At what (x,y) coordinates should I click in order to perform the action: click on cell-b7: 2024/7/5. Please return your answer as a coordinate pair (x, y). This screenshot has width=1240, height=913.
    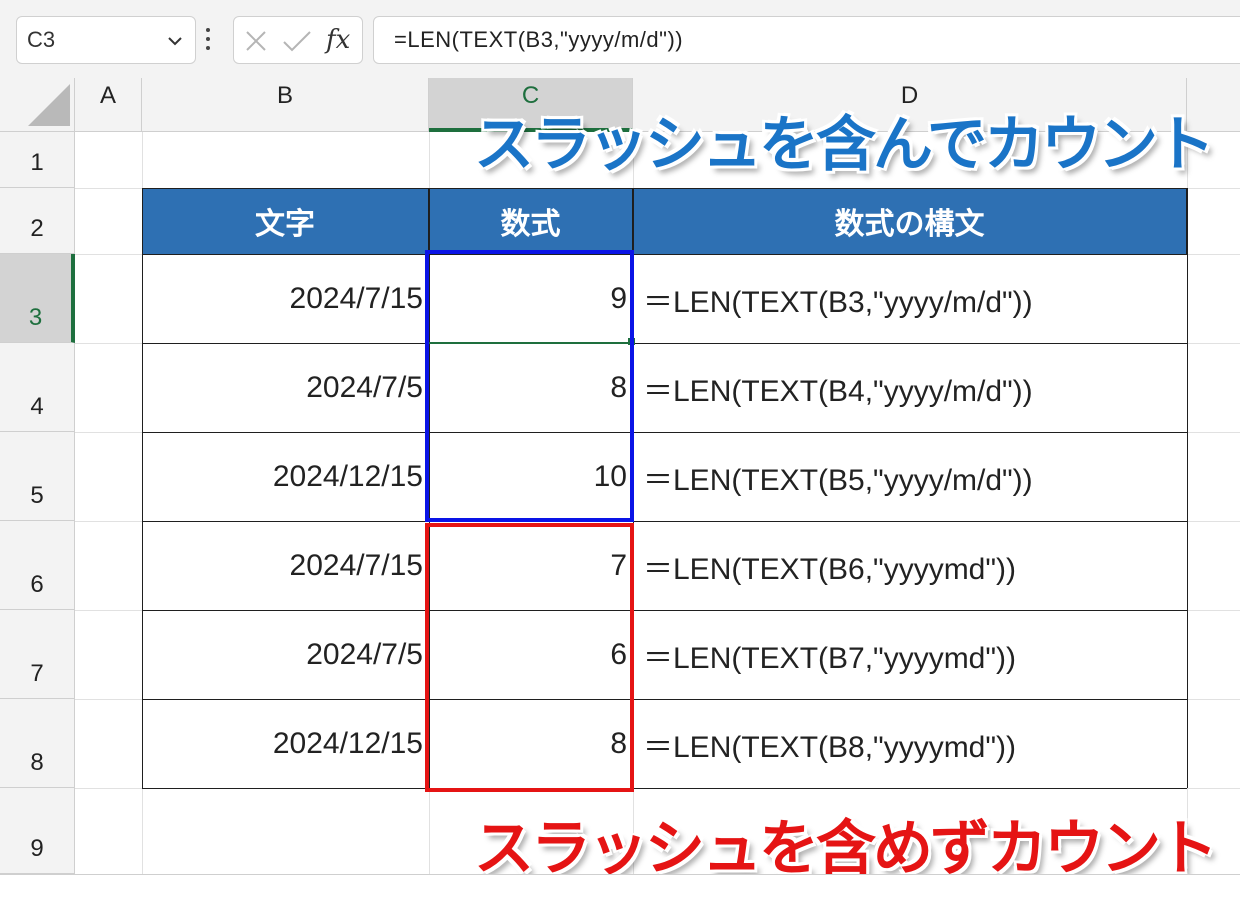
    Looking at the image, I should click on (285, 654).